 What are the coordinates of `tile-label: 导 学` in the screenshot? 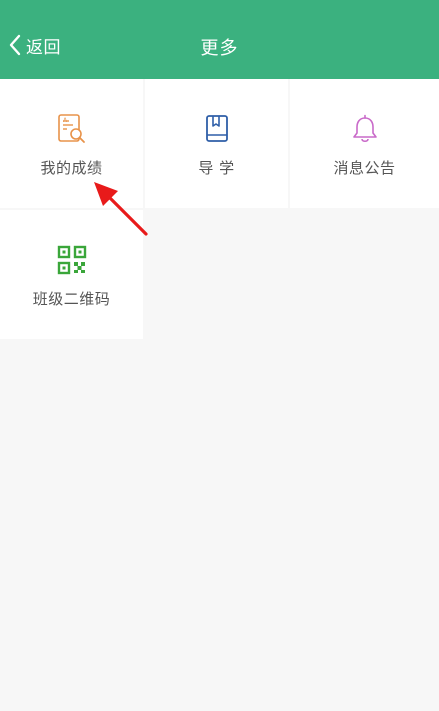 It's located at (216, 168).